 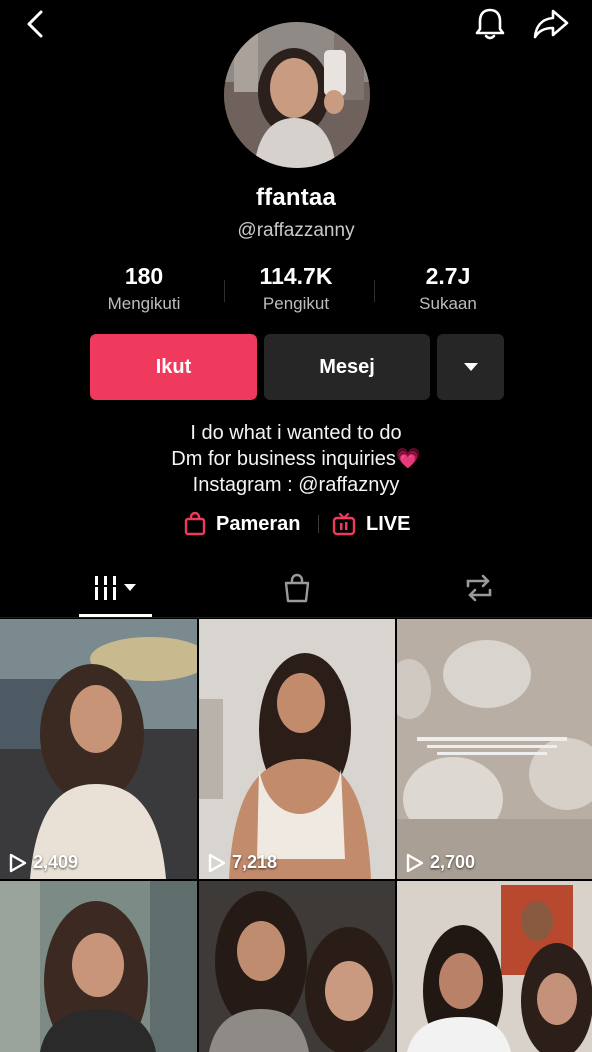 I want to click on repost-icon, so click(x=479, y=588).